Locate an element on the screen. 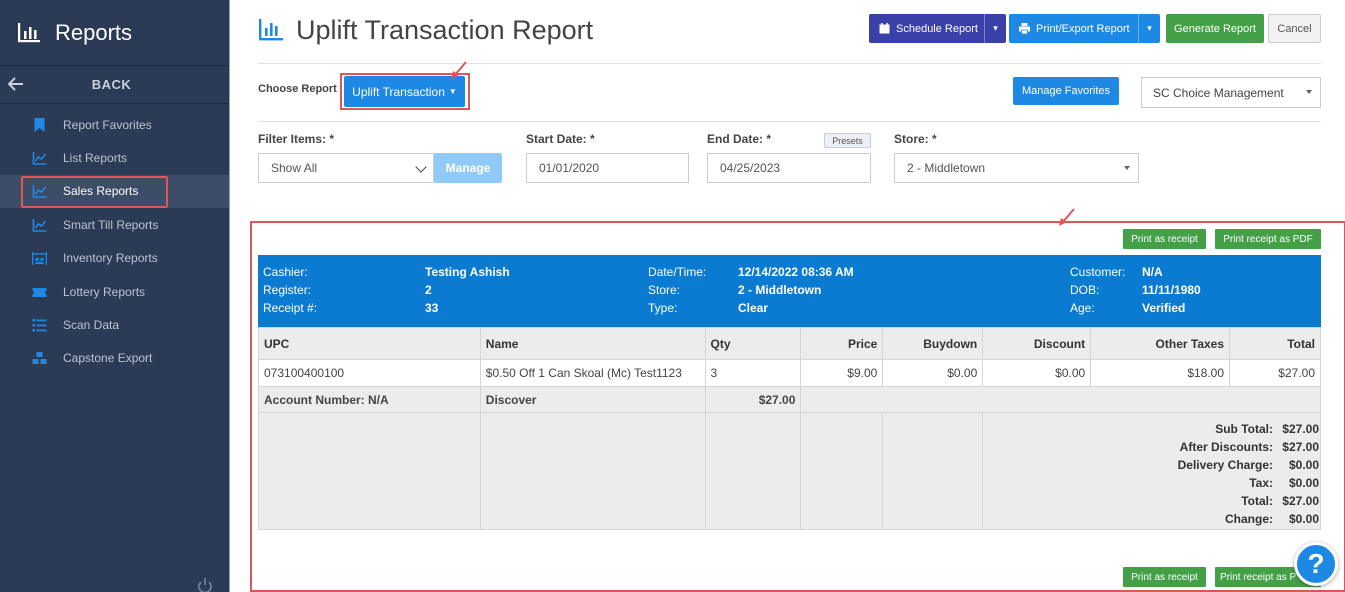  schedule-dropdown-caret: ▾ is located at coordinates (995, 28).